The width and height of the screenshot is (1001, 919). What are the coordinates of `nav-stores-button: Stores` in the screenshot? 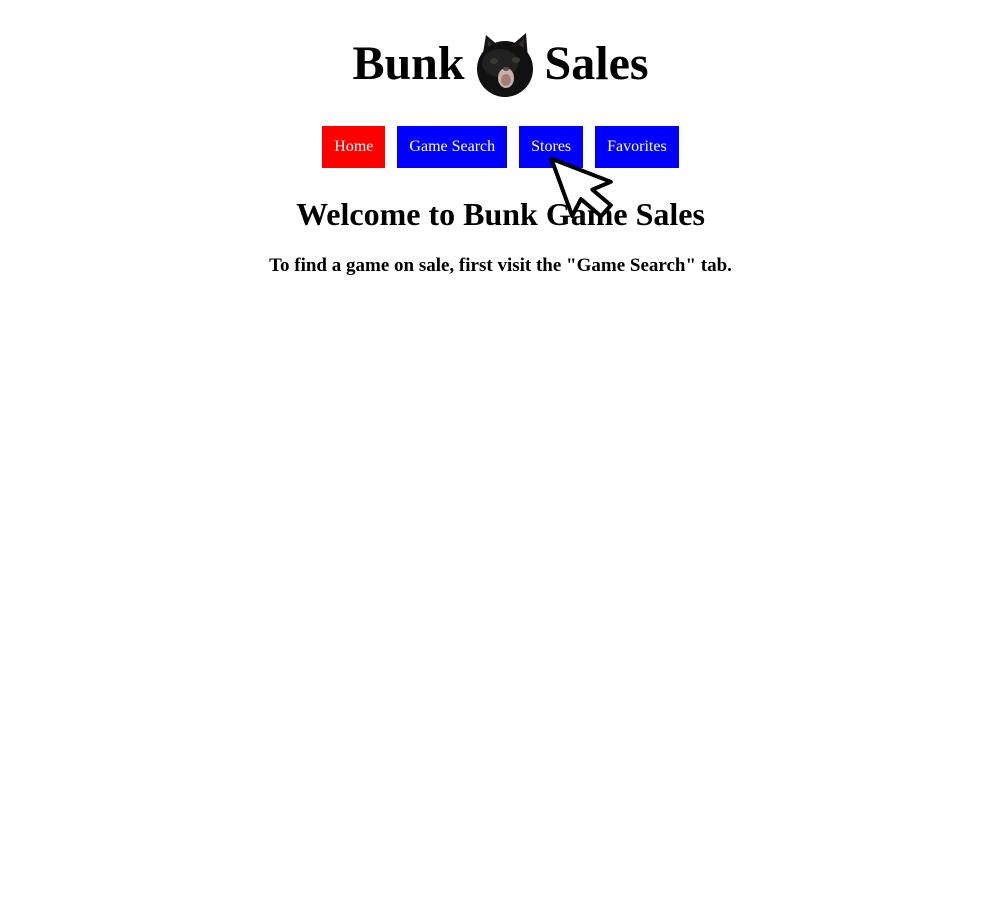 It's located at (551, 147).